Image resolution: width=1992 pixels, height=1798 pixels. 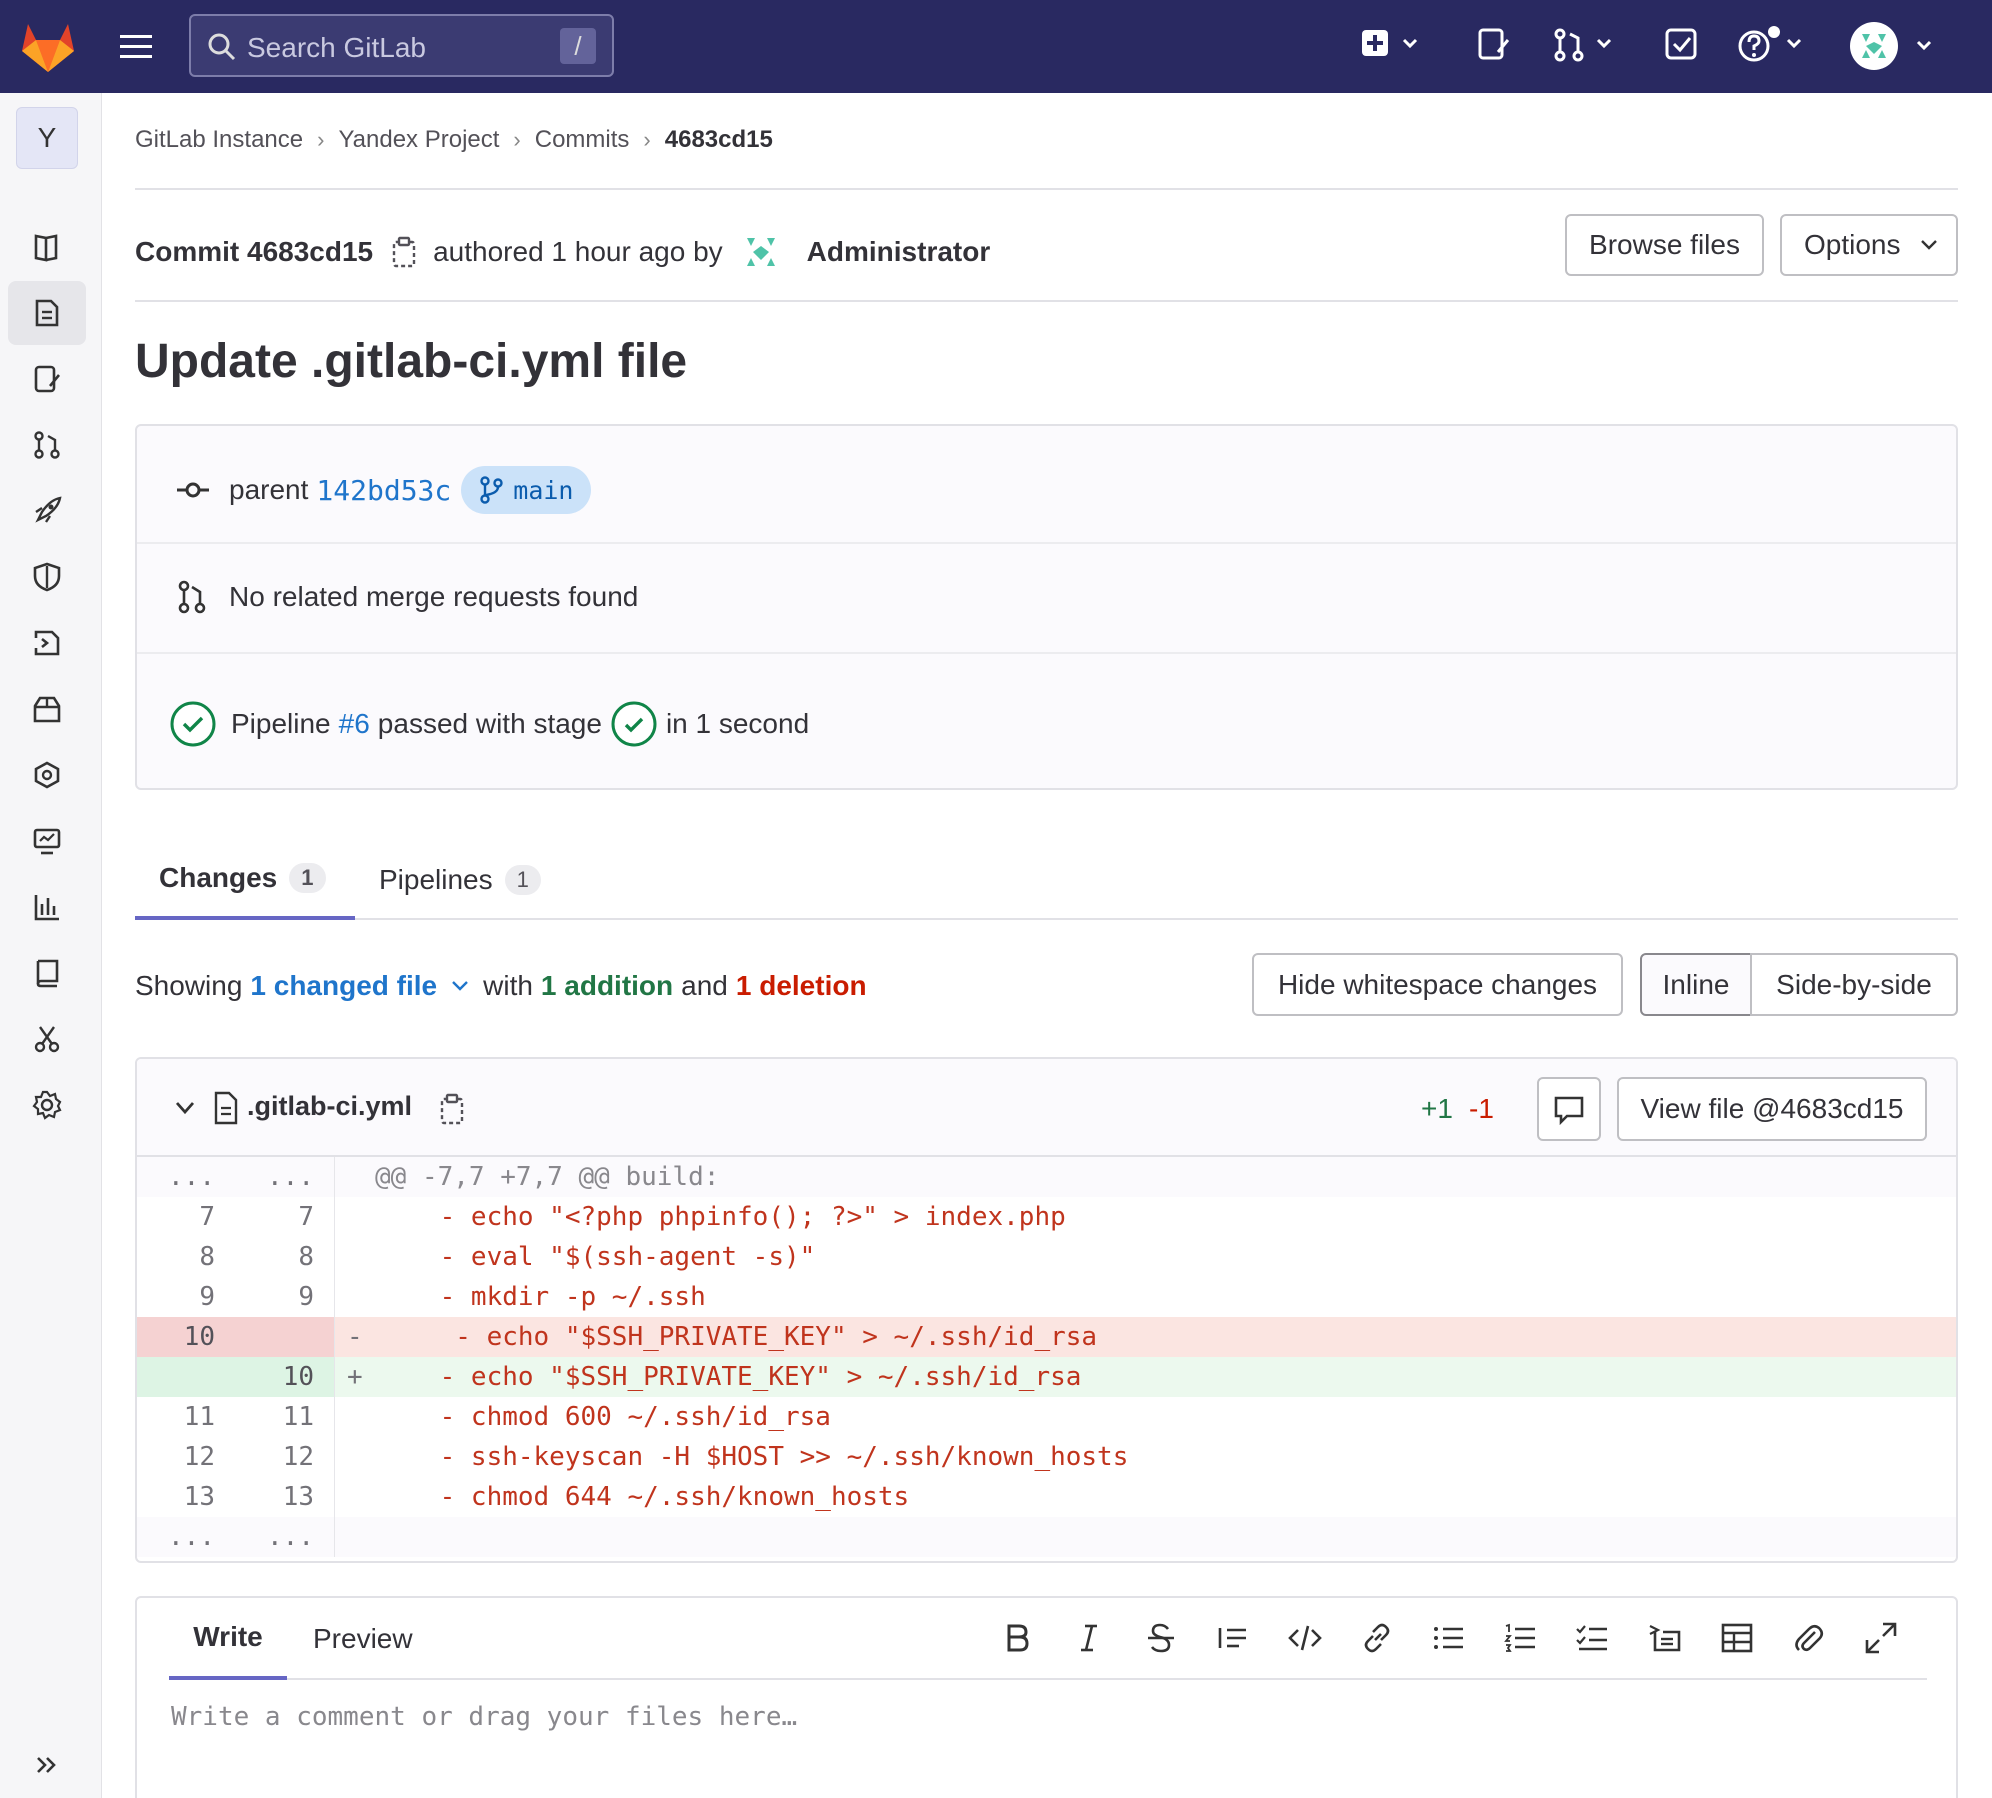 What do you see at coordinates (343, 986) in the screenshot?
I see `changed-files-dropdown: 1 changed file` at bounding box center [343, 986].